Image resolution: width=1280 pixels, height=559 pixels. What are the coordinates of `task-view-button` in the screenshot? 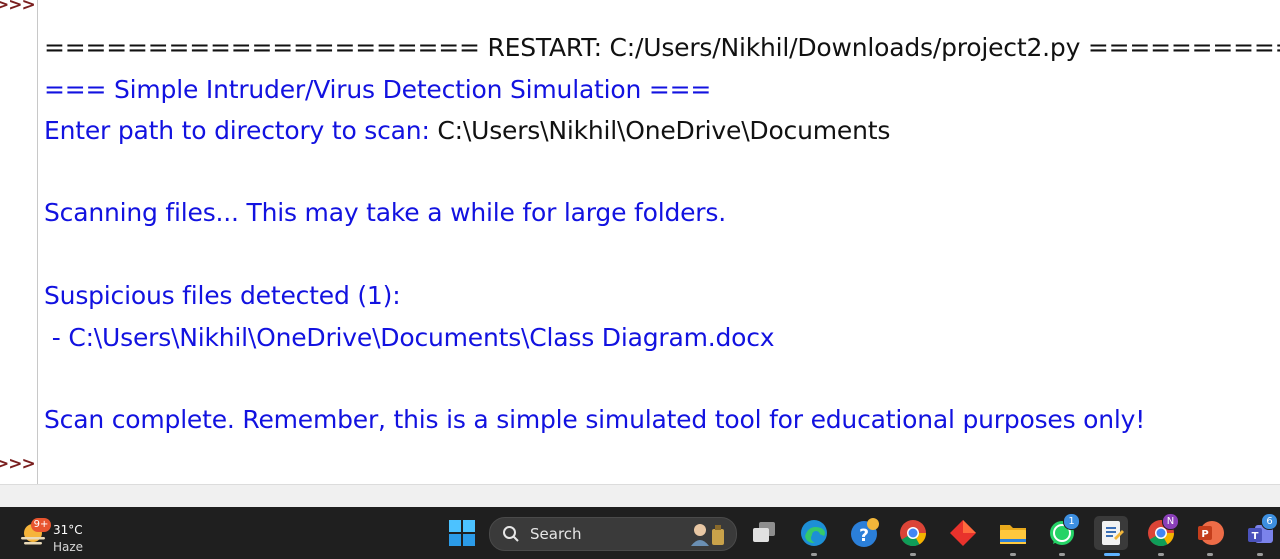 It's located at (764, 533).